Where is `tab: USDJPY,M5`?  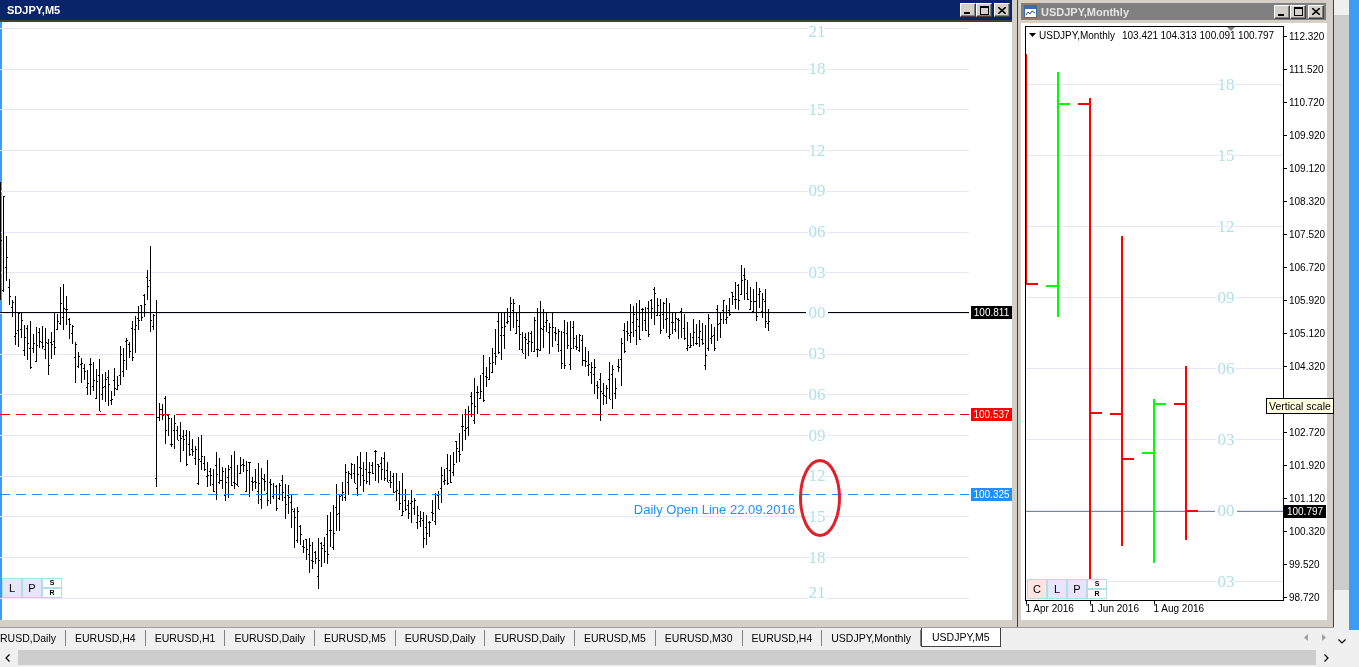 tab: USDJPY,M5 is located at coordinates (961, 637).